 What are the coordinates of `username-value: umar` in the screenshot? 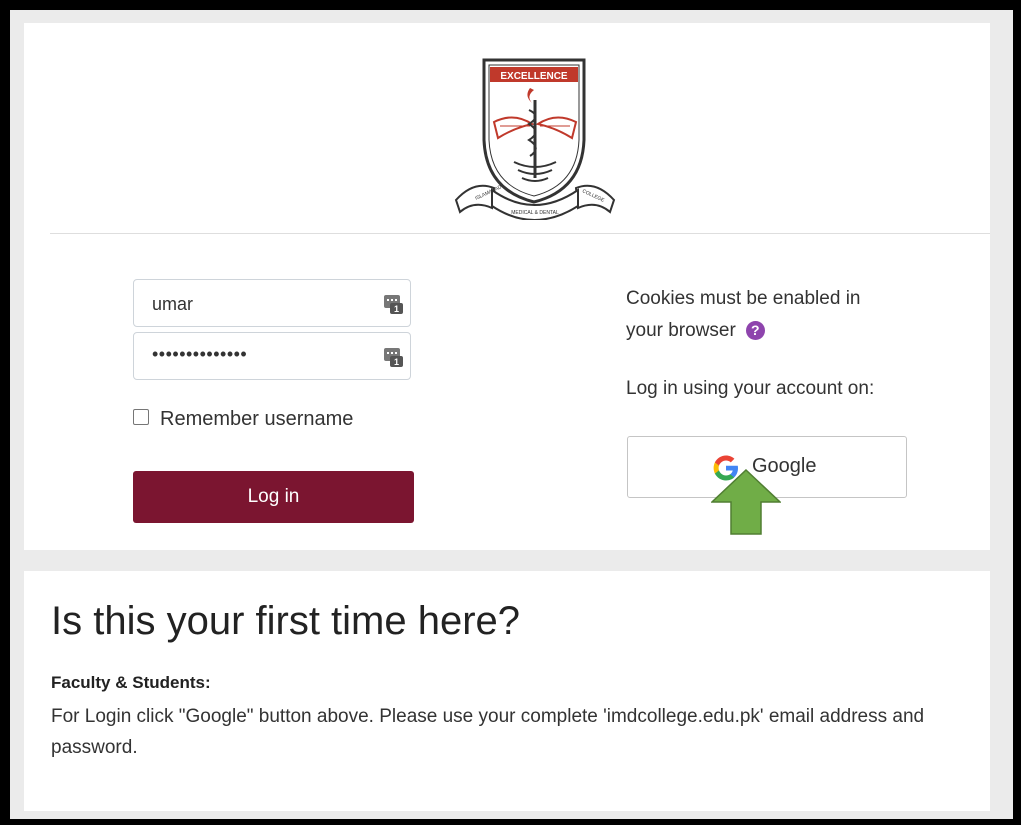 It's located at (173, 304).